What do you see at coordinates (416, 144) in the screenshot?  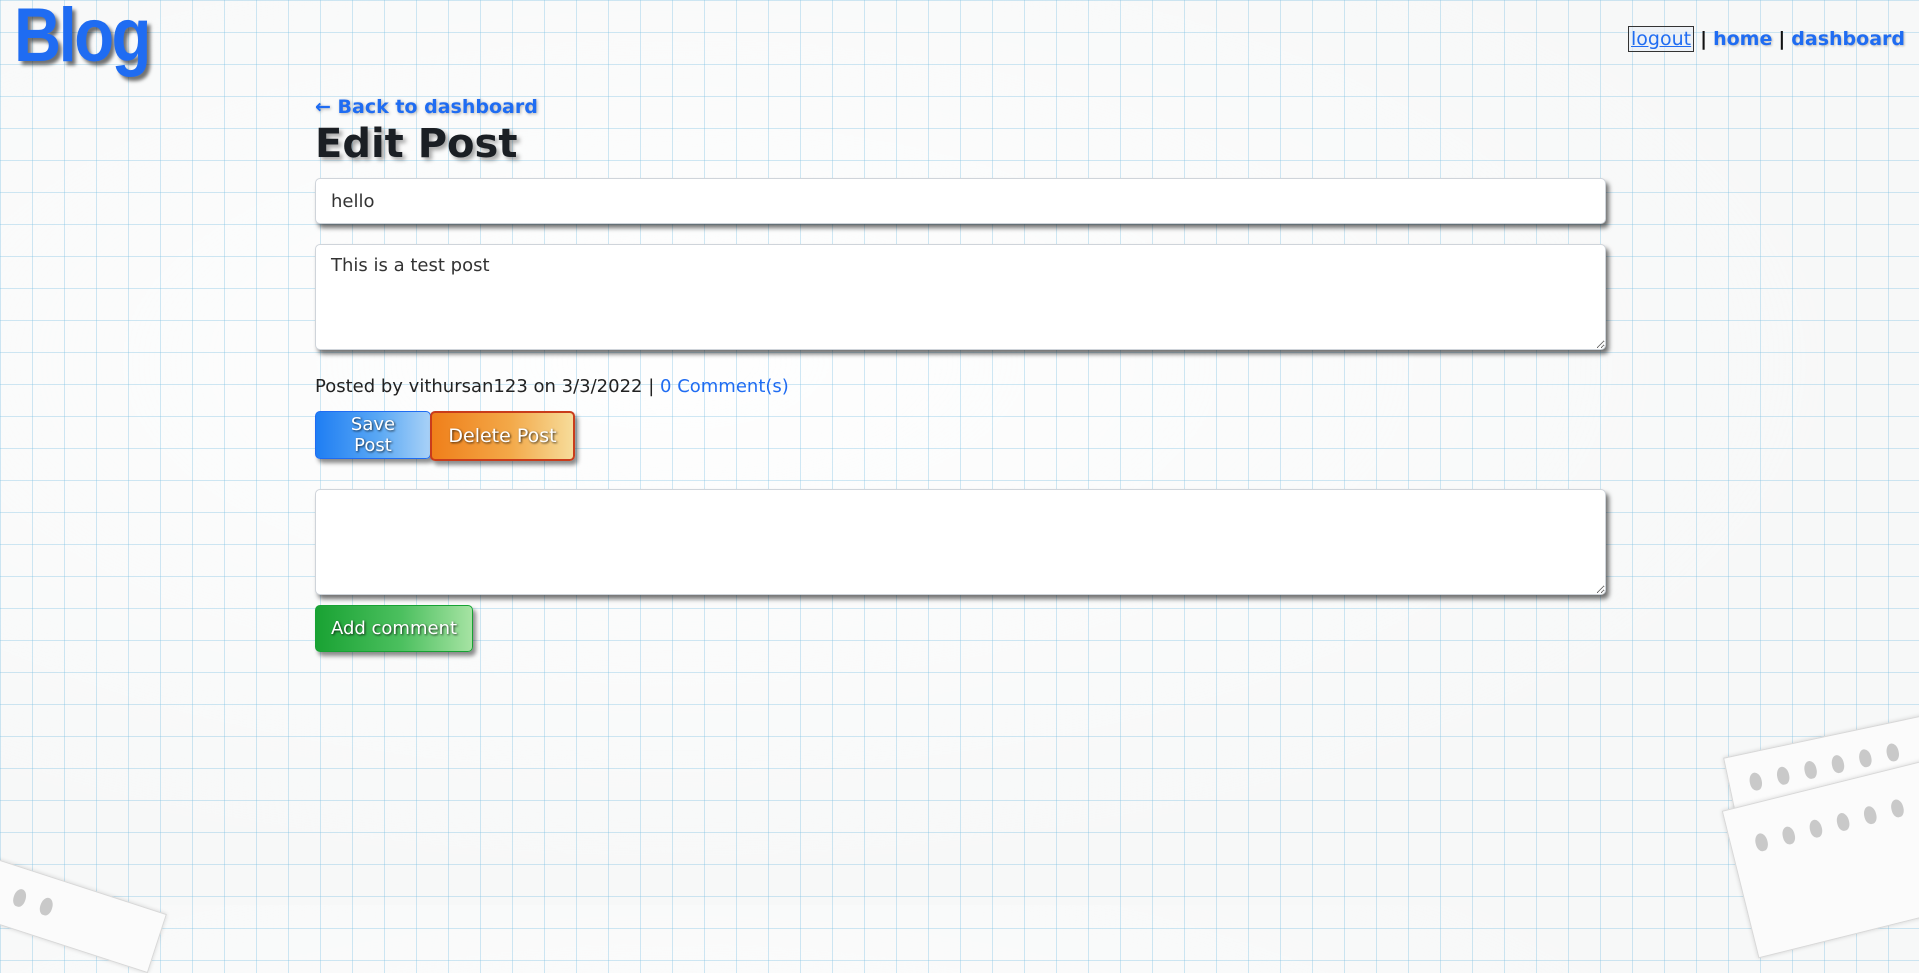 I see `page-title: Edit Post` at bounding box center [416, 144].